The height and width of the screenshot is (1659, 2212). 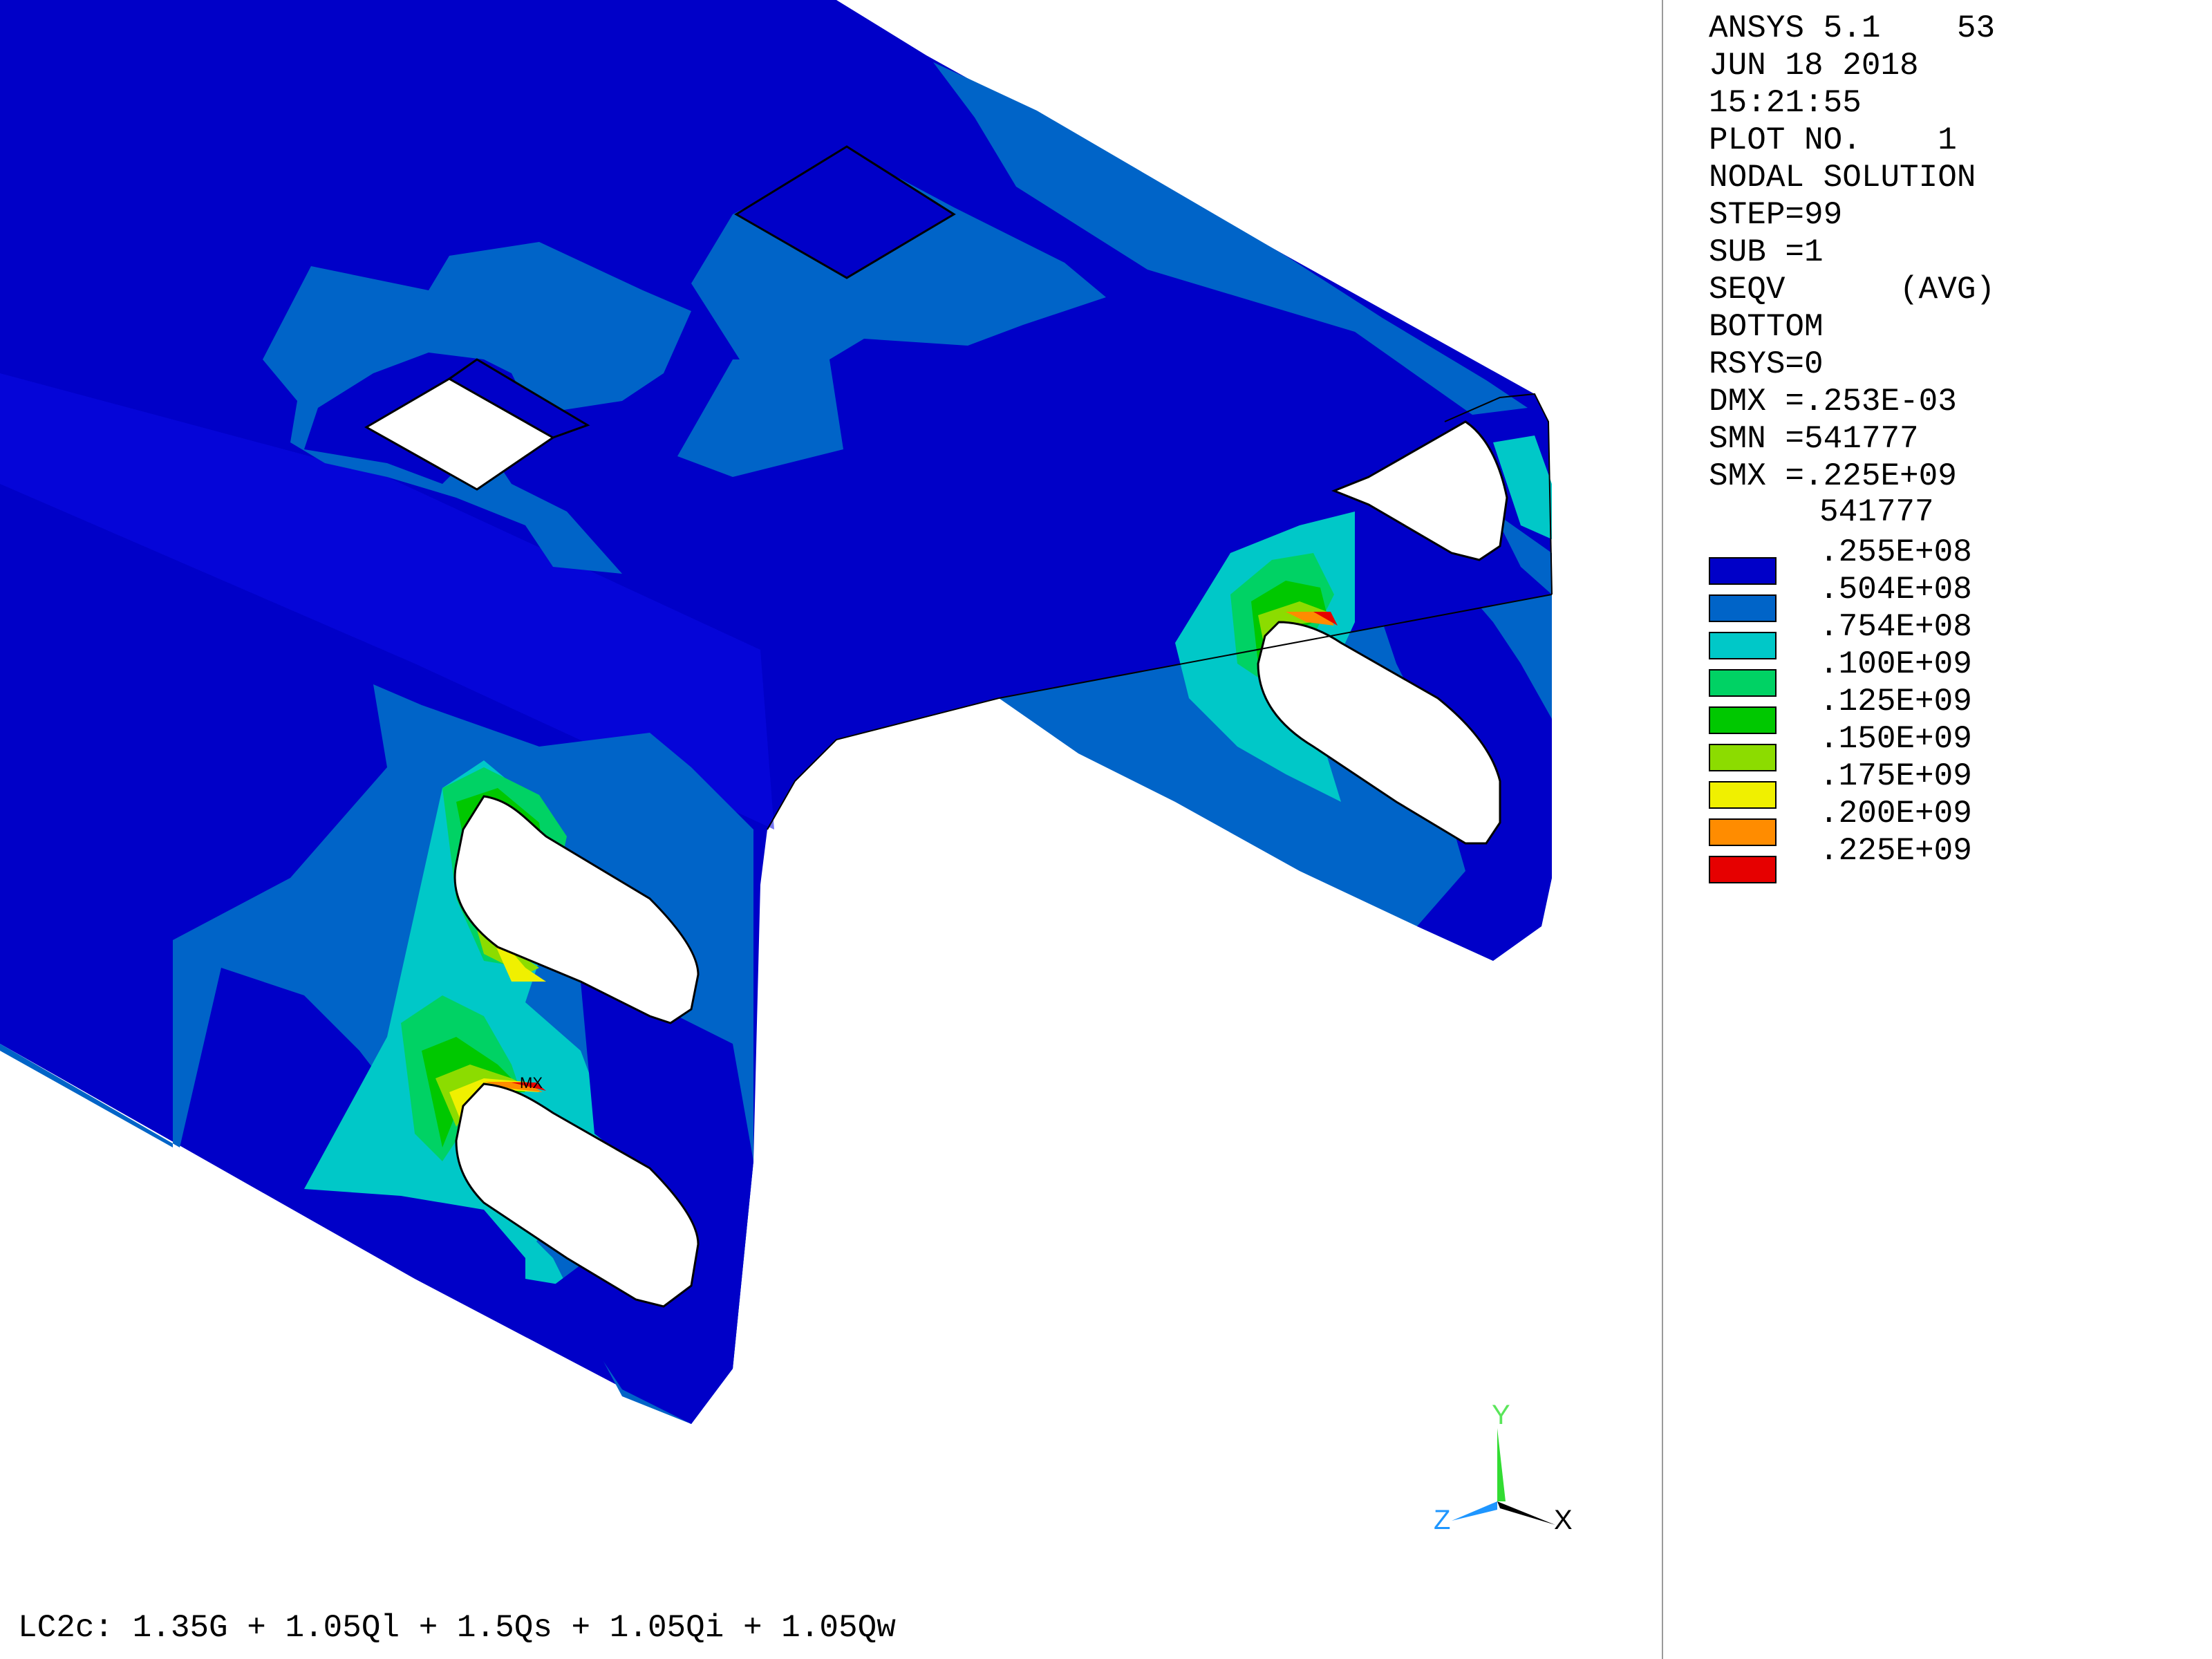 What do you see at coordinates (1833, 402) in the screenshot?
I see `info-line: DMX =.253E-03` at bounding box center [1833, 402].